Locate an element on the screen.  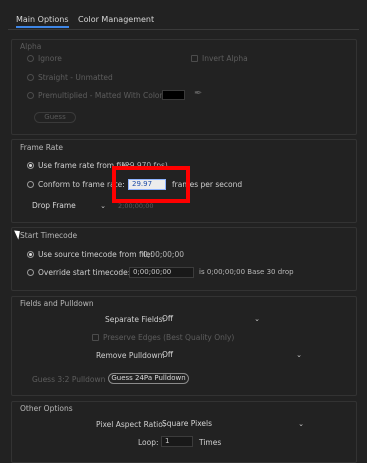
radio-straight is located at coordinates (30, 77).